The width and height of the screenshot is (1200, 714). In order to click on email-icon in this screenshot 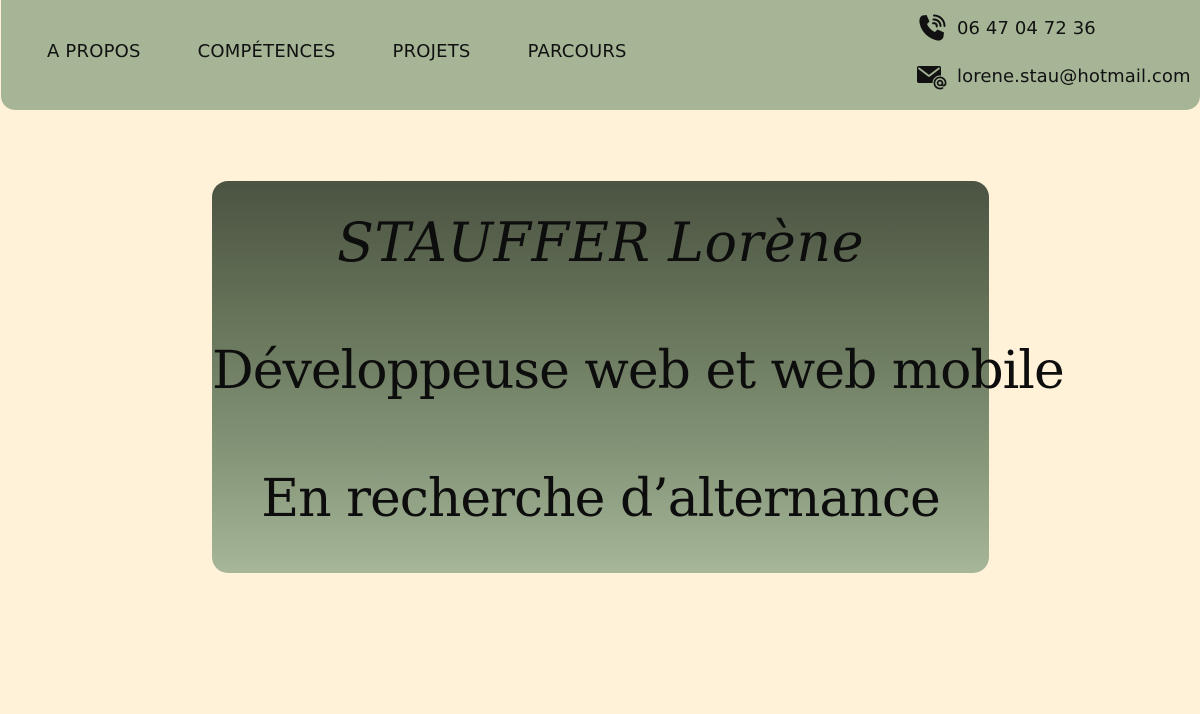, I will do `click(932, 76)`.